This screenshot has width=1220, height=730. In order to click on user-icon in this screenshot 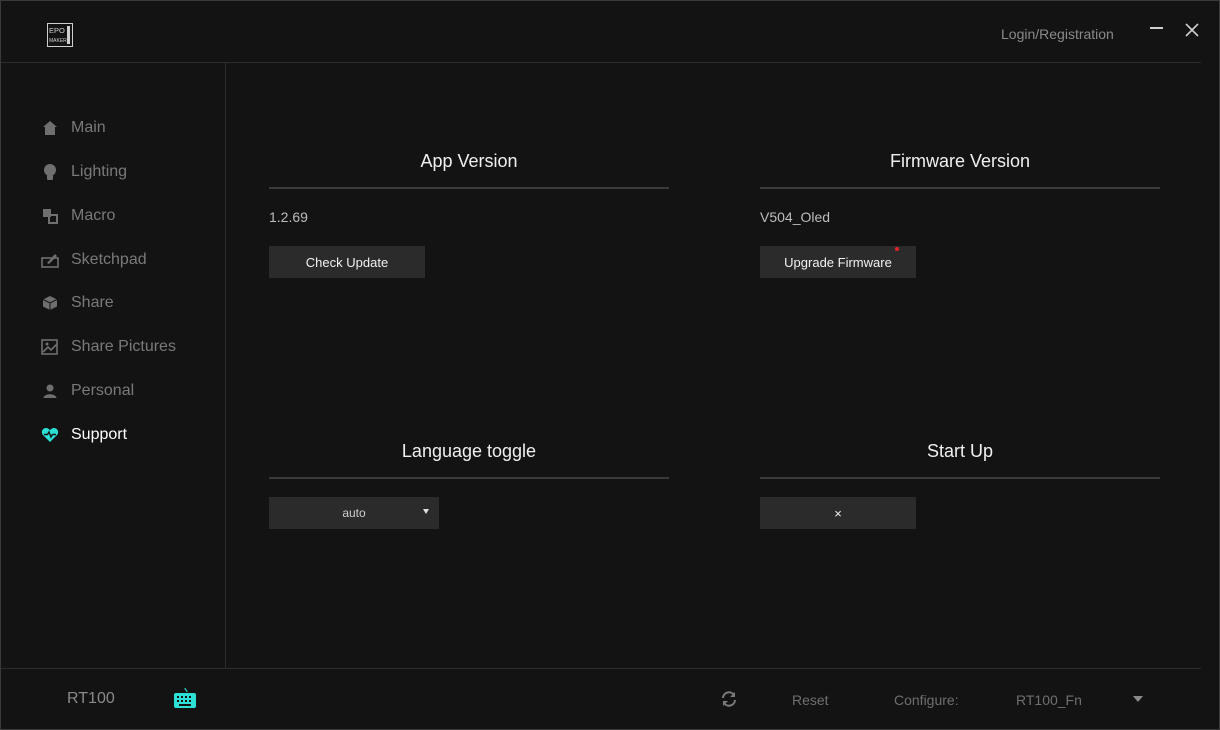, I will do `click(50, 391)`.